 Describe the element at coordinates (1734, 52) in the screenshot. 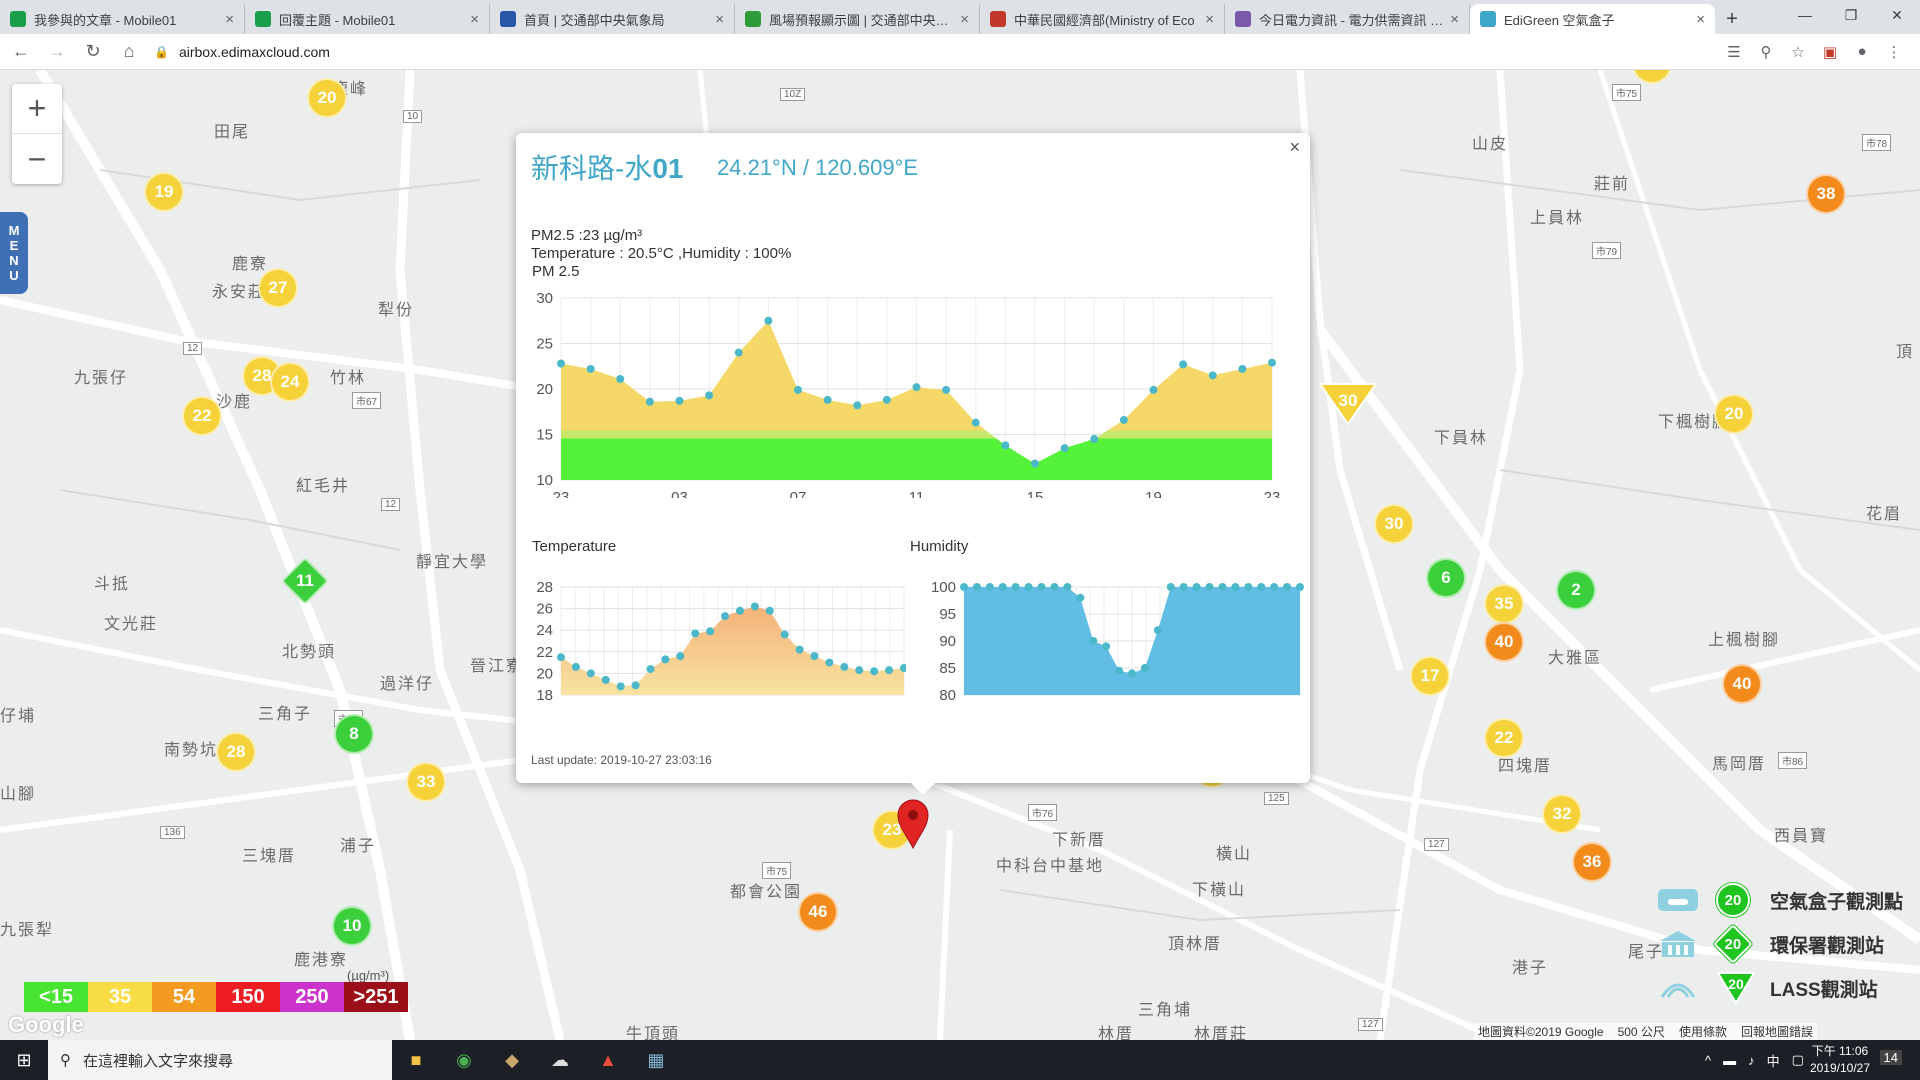

I see `translate-icon: ☰` at that location.